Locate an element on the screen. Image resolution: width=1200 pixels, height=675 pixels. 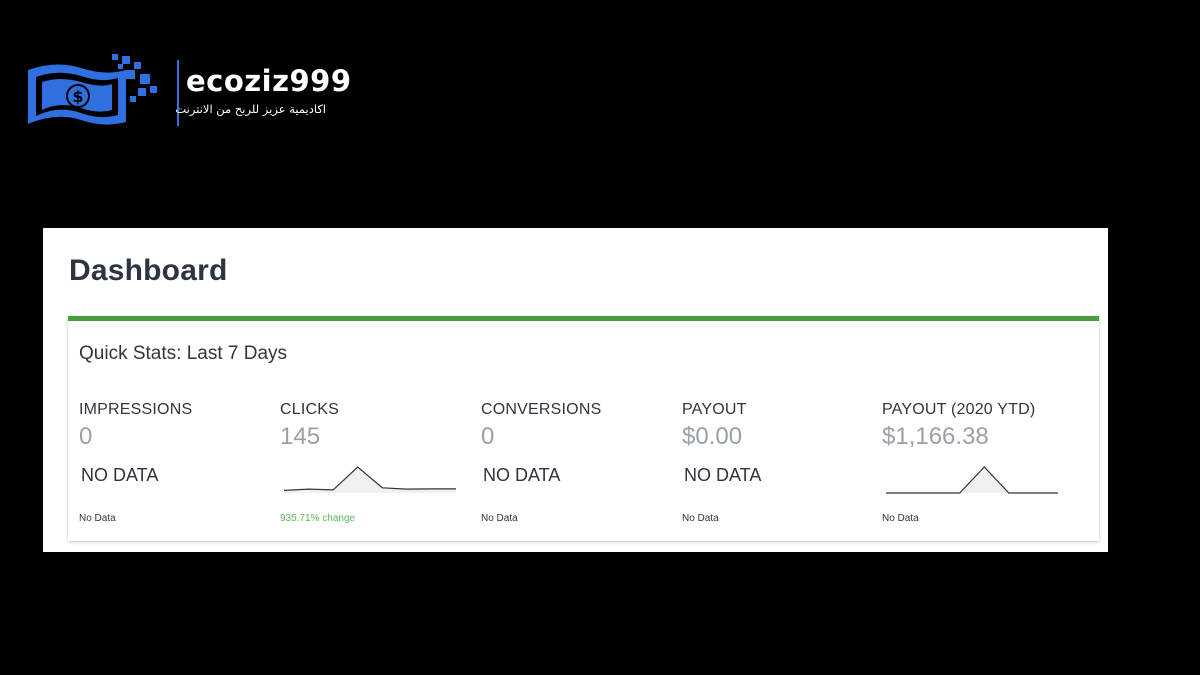
stat-label: PAYOUT is located at coordinates (714, 409).